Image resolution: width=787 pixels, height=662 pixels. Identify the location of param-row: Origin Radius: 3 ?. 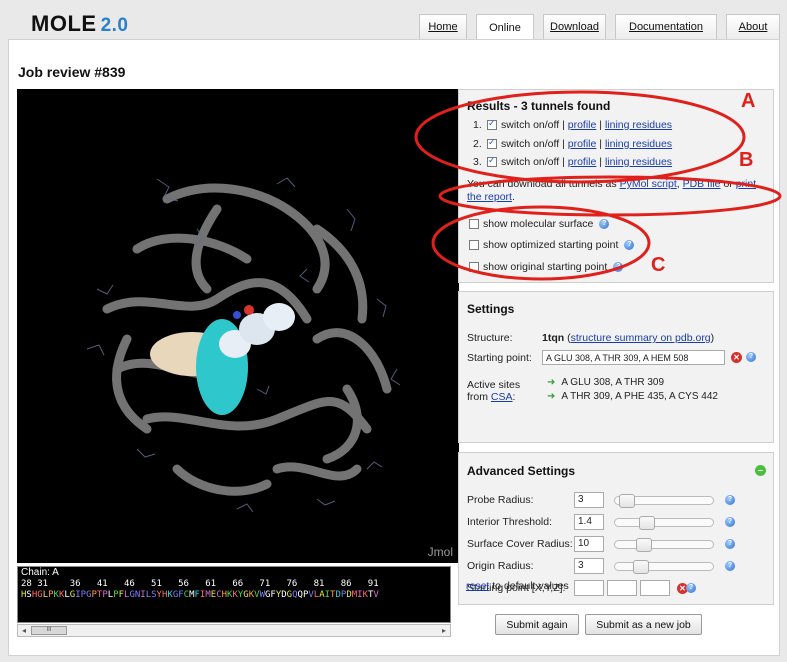
(617, 567).